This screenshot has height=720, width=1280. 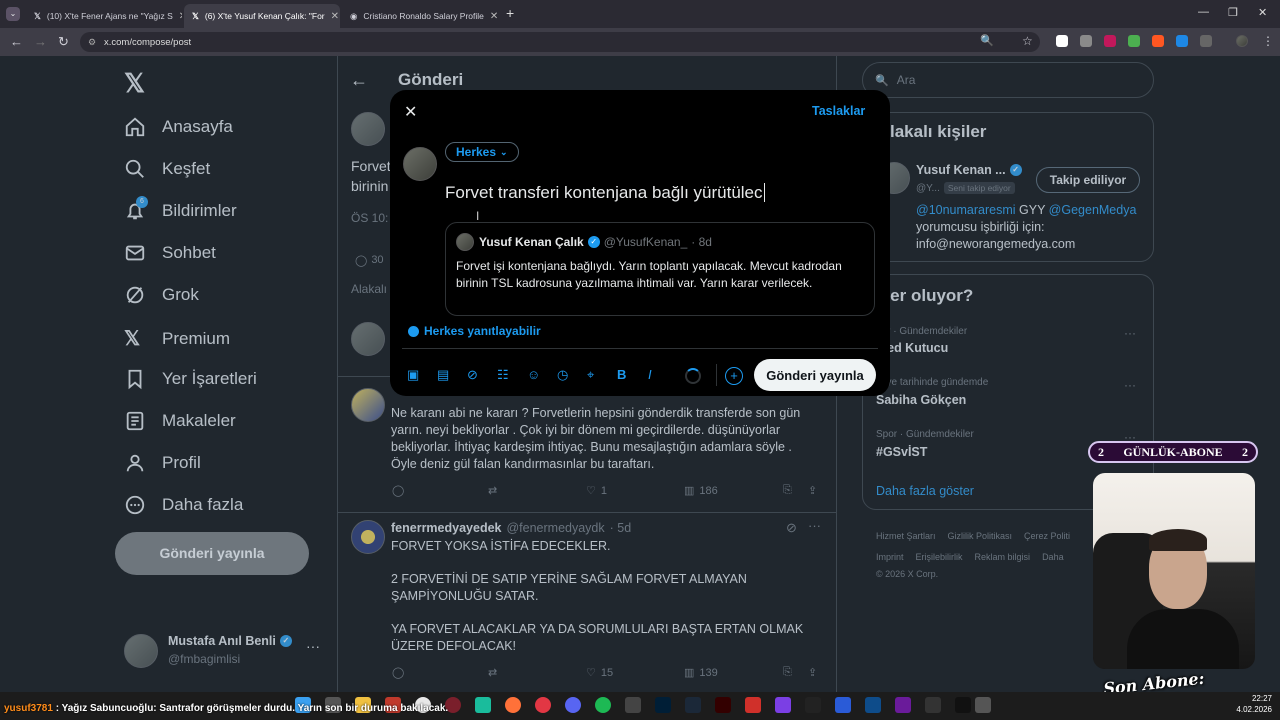 I want to click on site-info-icon: ⚙, so click(x=92, y=42).